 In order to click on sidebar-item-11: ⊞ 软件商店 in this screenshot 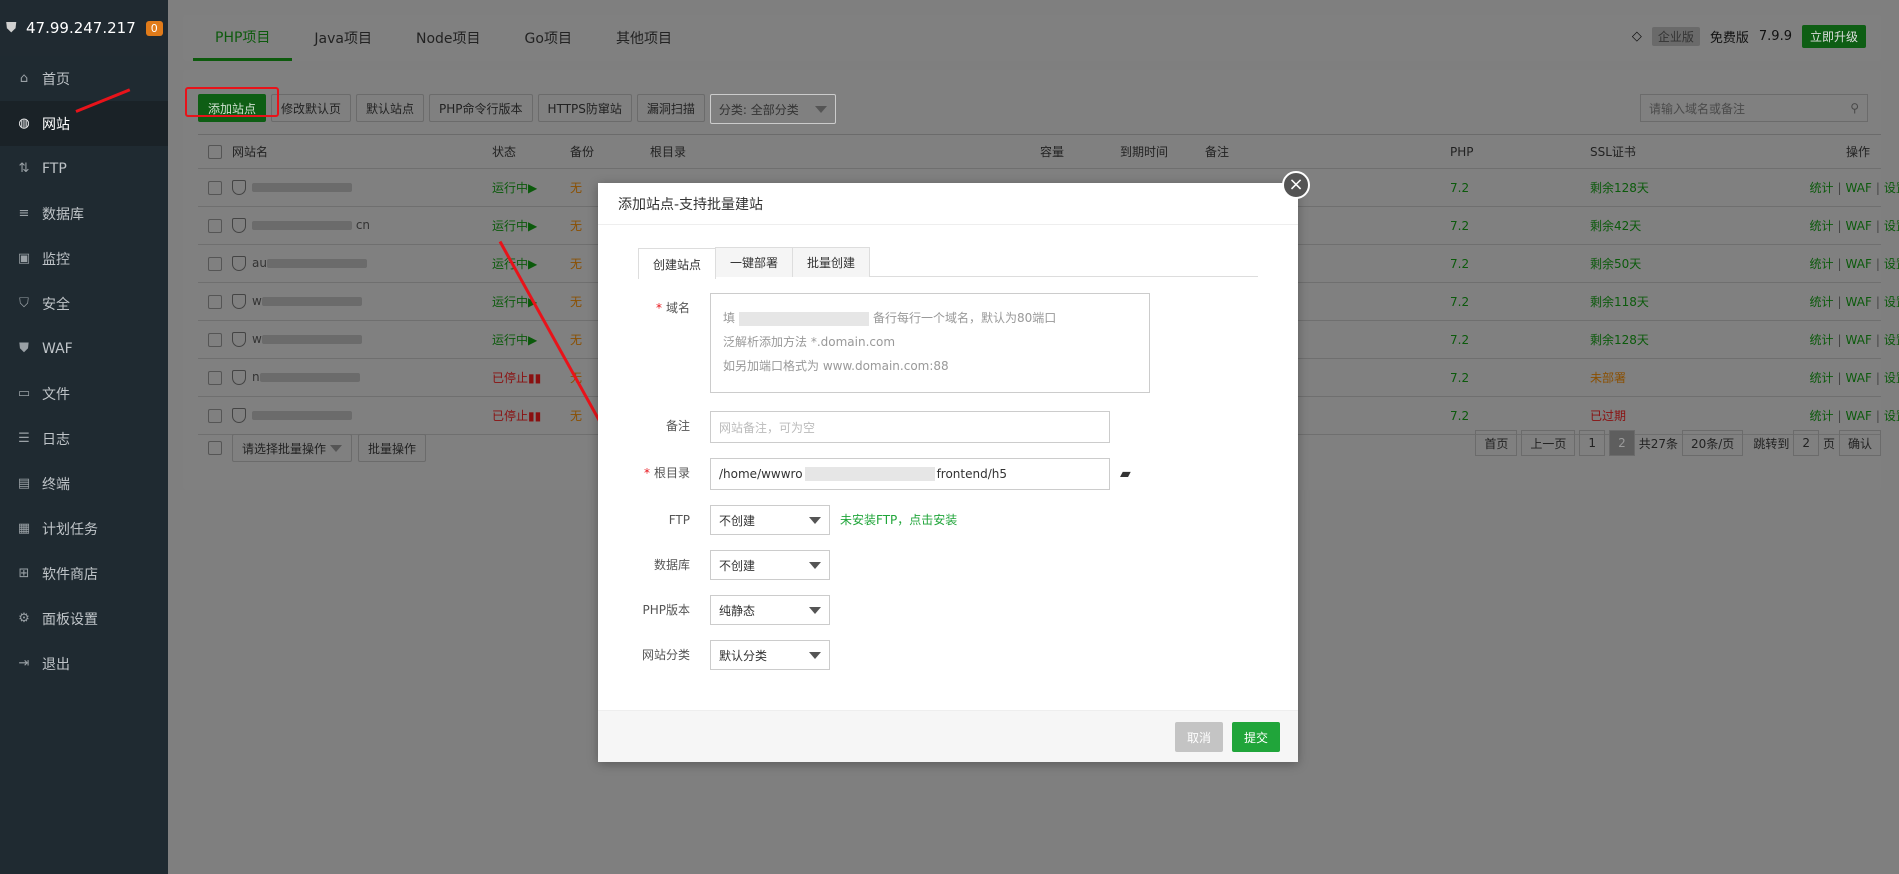, I will do `click(84, 573)`.